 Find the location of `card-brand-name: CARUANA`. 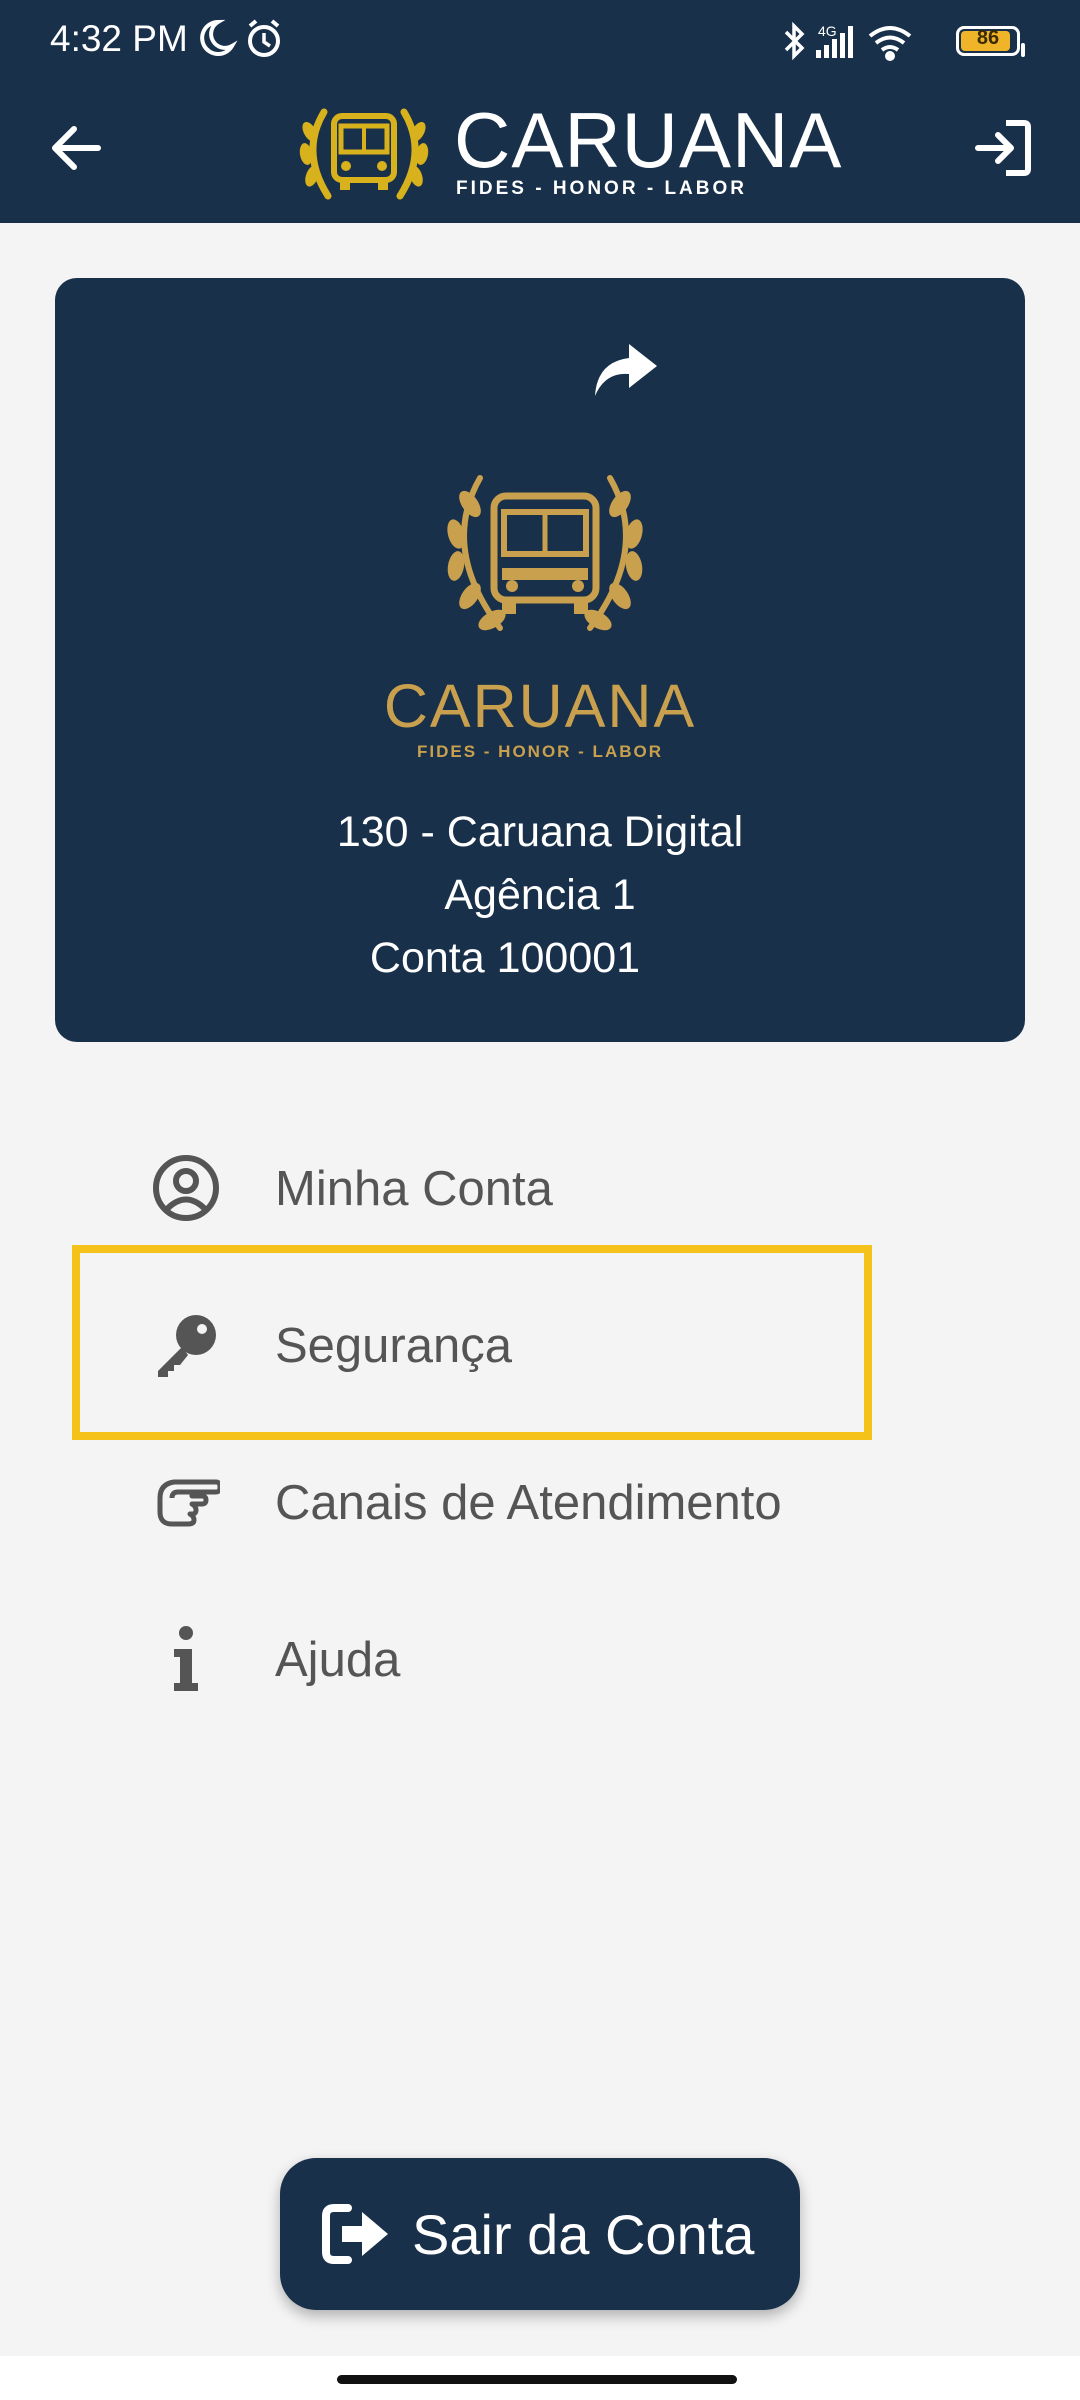

card-brand-name: CARUANA is located at coordinates (540, 706).